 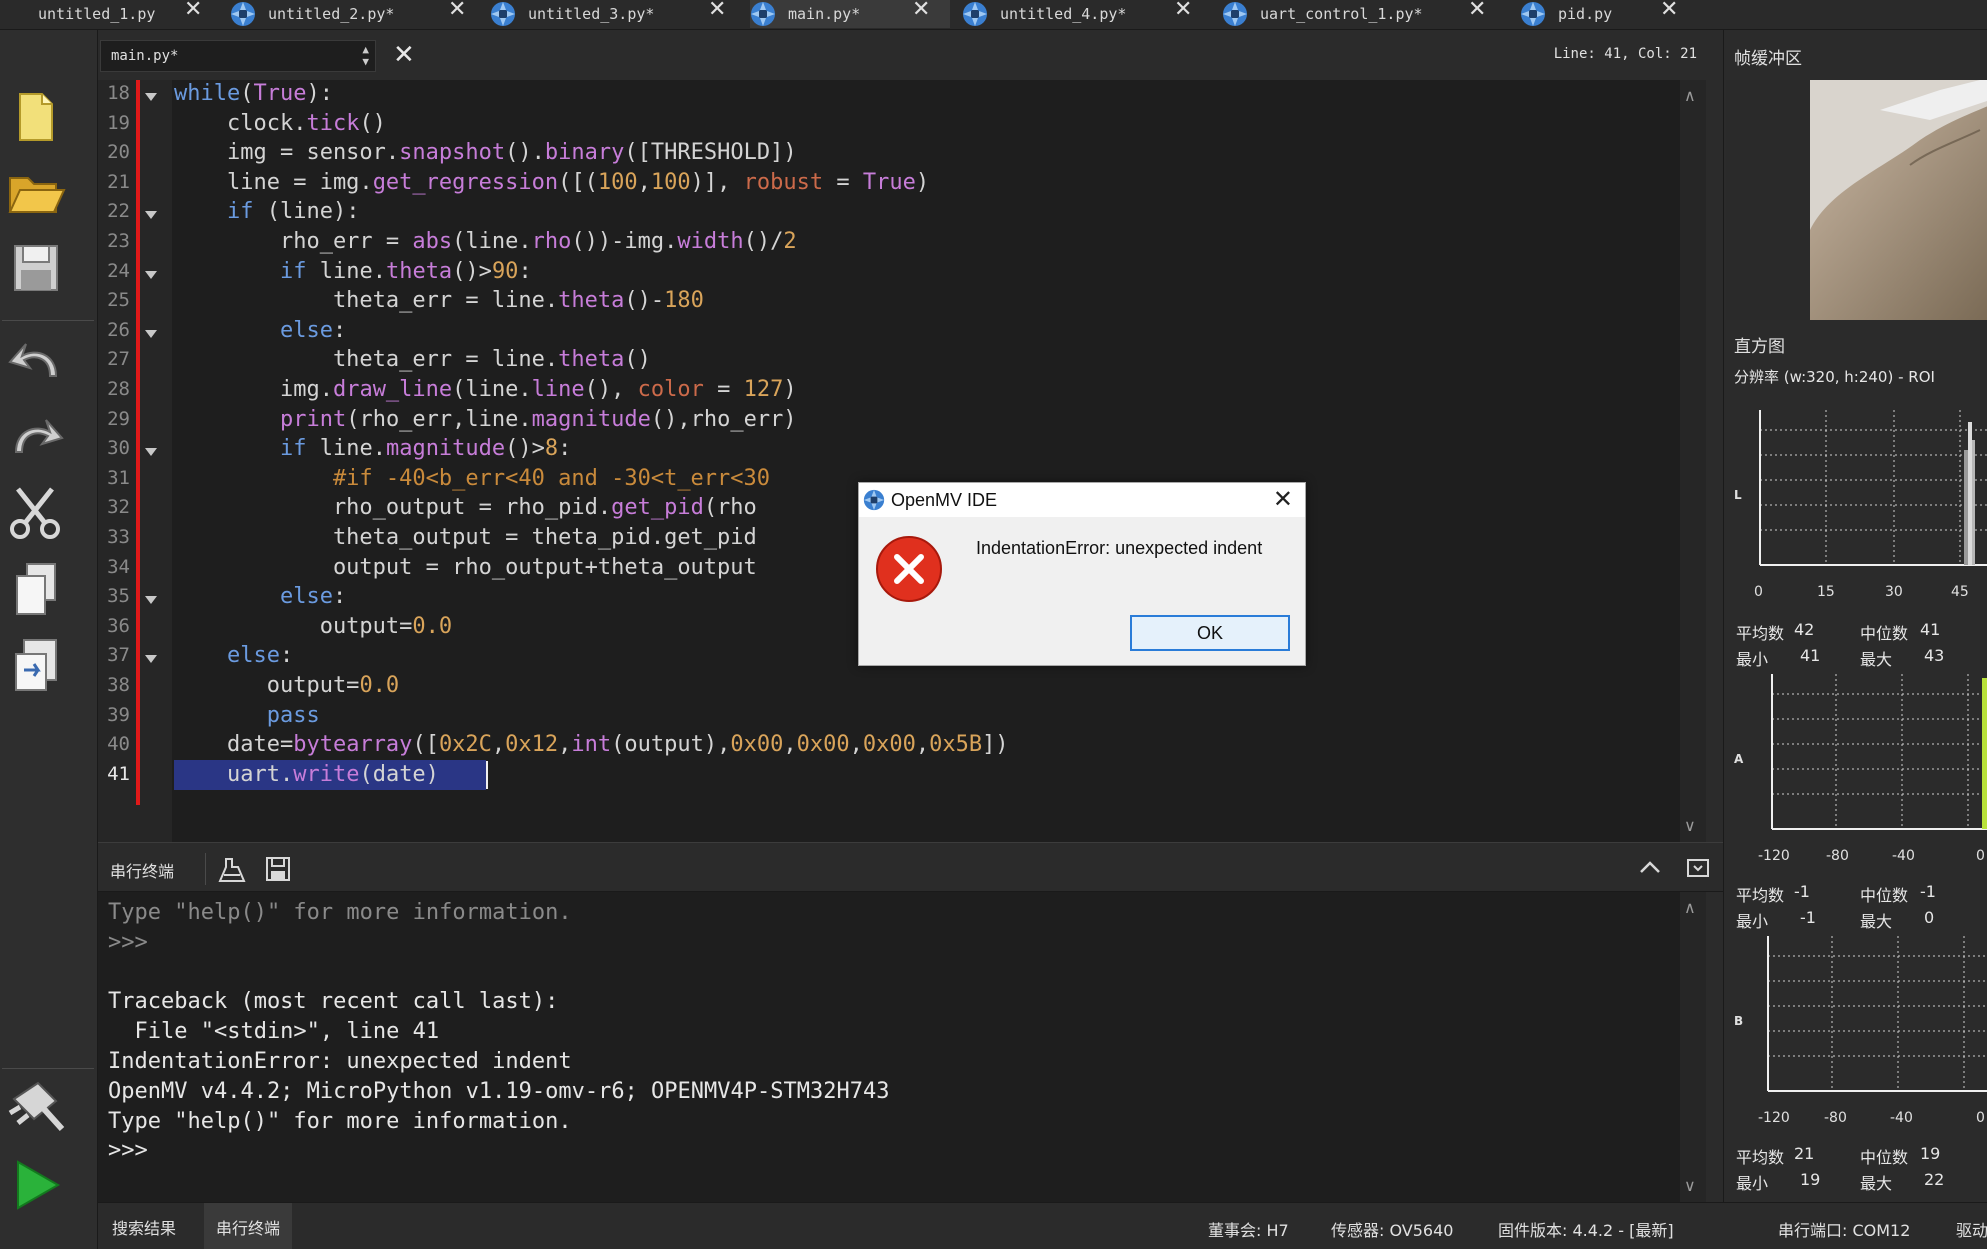 I want to click on terminal-title: 串行终端, so click(x=142, y=871).